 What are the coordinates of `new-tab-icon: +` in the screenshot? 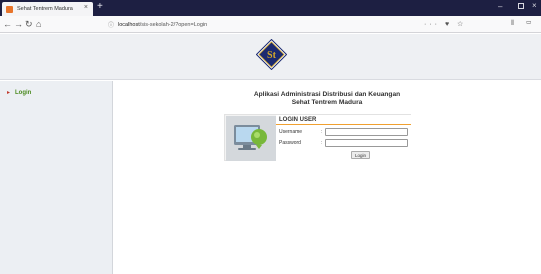 It's located at (100, 7).